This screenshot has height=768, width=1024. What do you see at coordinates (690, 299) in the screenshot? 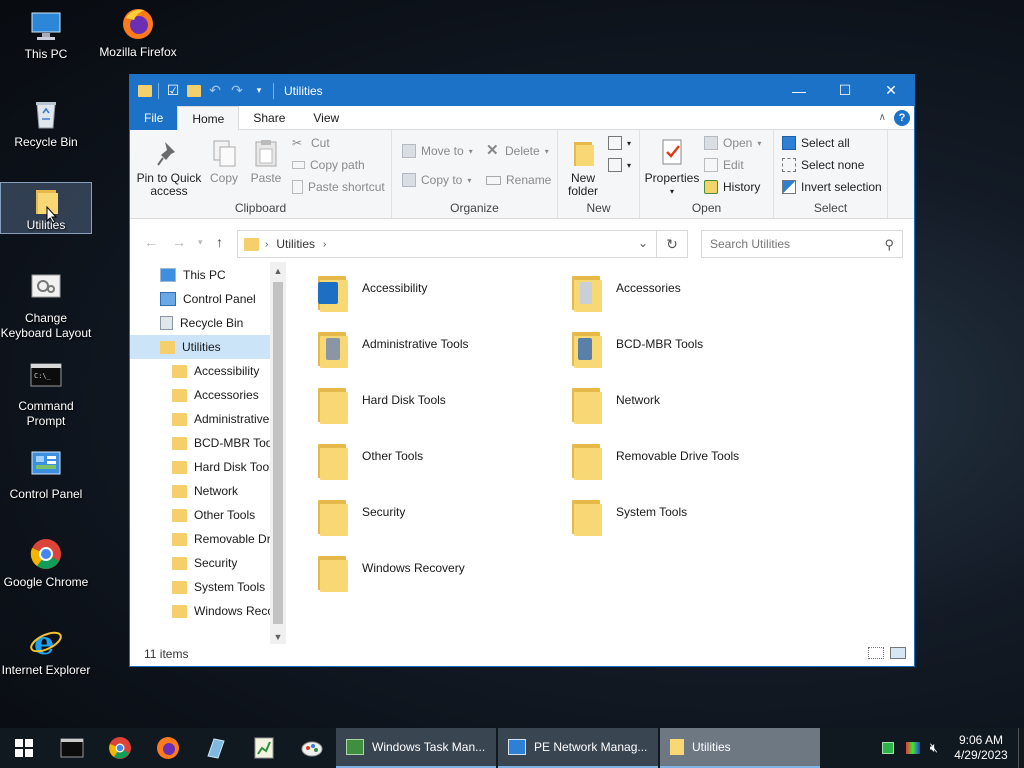
I see `folder-item-accessories: Accessories` at bounding box center [690, 299].